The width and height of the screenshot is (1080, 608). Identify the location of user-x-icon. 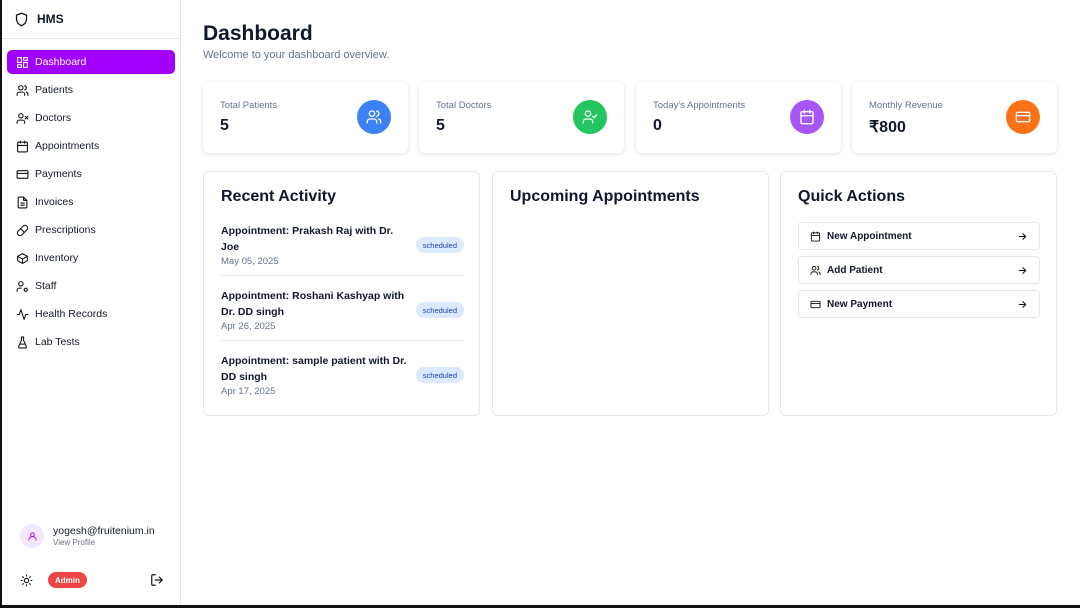
(22, 118).